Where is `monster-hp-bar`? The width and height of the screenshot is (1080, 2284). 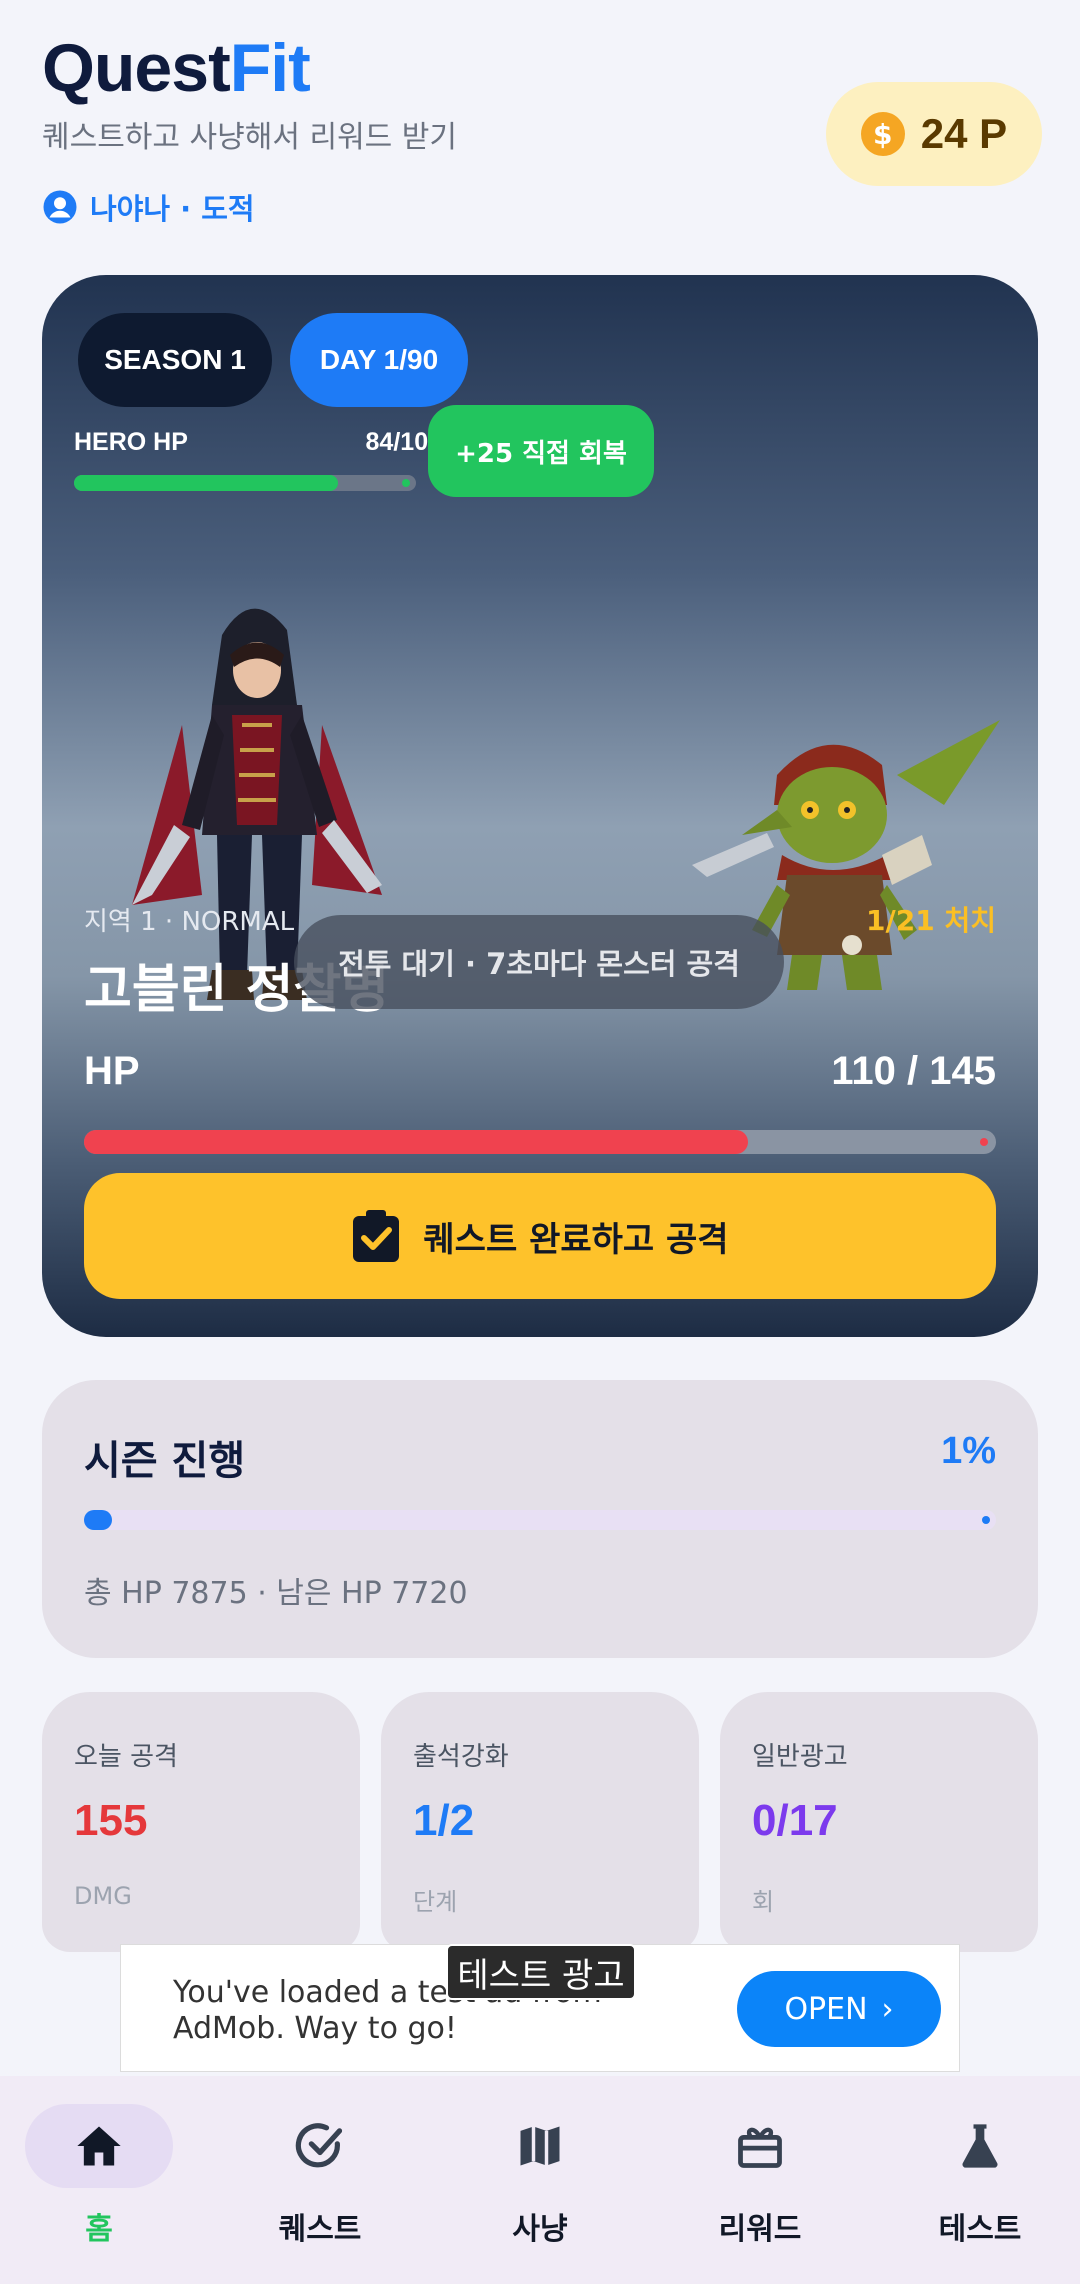
monster-hp-bar is located at coordinates (540, 1142).